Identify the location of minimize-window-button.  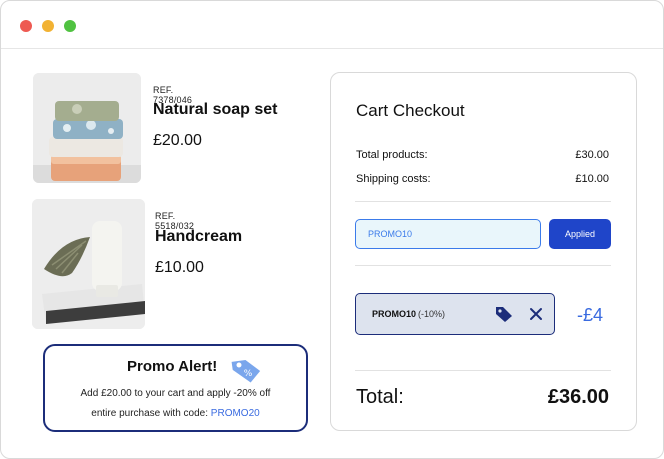
(48, 26).